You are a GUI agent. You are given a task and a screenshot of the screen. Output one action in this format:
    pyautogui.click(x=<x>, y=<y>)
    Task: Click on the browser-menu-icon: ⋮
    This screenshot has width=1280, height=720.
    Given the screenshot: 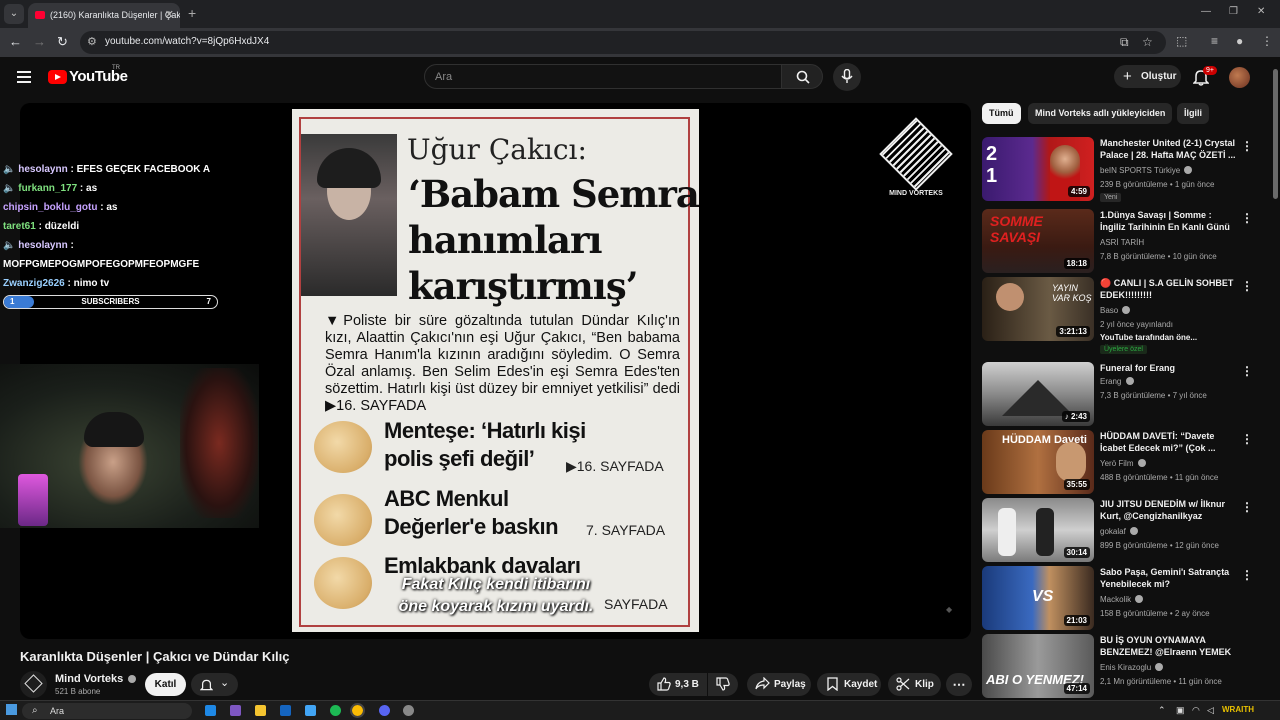 What is the action you would take?
    pyautogui.click(x=1267, y=41)
    